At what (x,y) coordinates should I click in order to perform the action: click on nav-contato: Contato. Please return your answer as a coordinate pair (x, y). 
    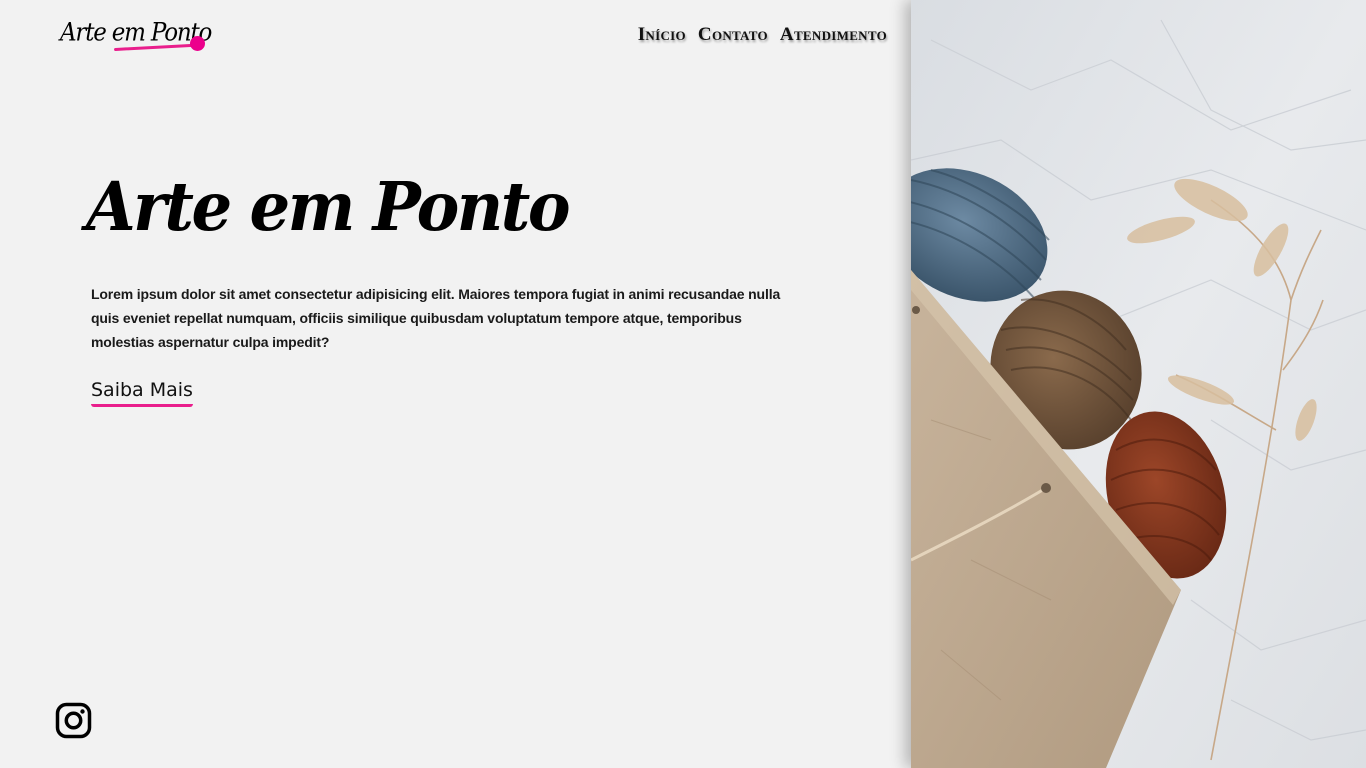
    Looking at the image, I should click on (733, 35).